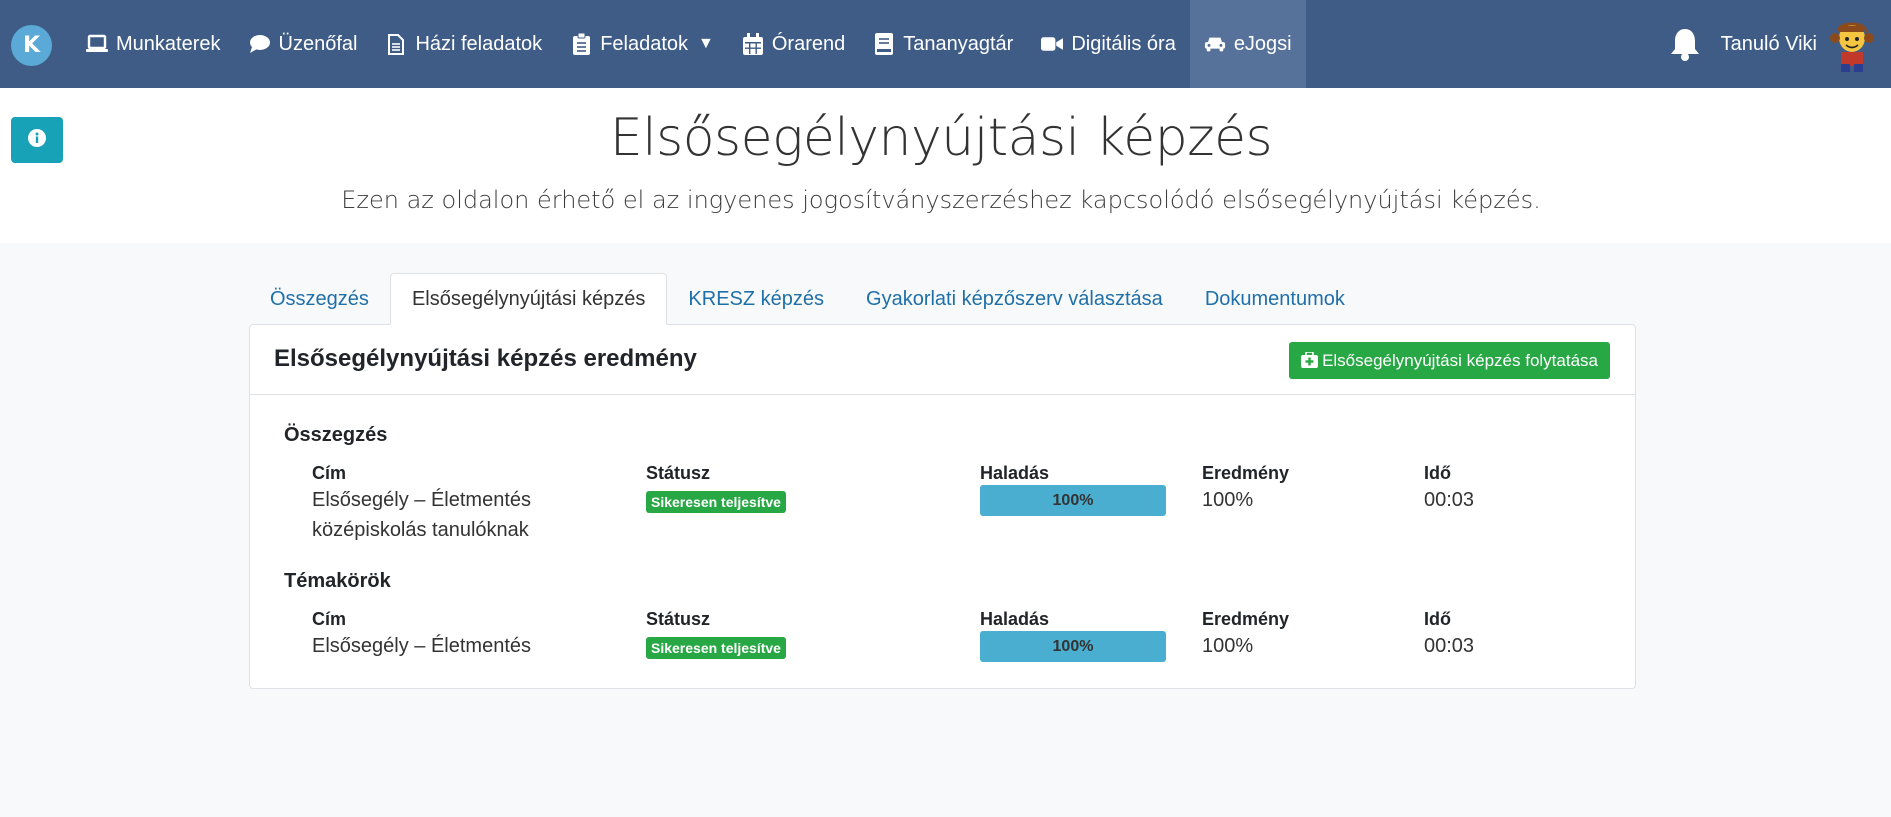 This screenshot has width=1891, height=817. What do you see at coordinates (808, 43) in the screenshot?
I see `nav-item-label: Órarend` at bounding box center [808, 43].